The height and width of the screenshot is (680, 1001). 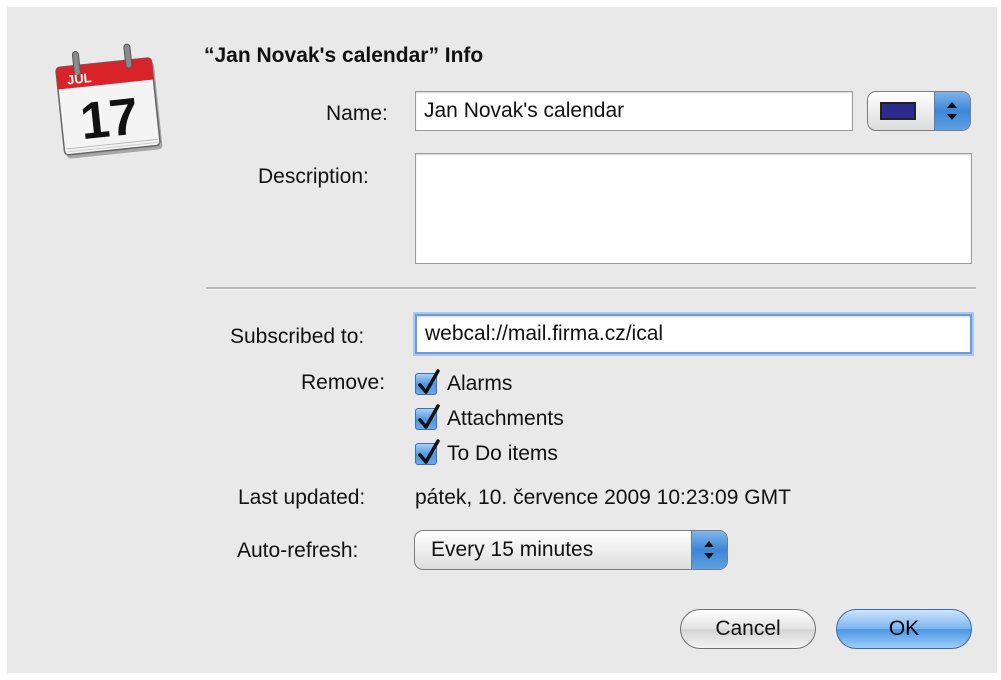 I want to click on remove-attachments-option: Attachments, so click(x=489, y=418).